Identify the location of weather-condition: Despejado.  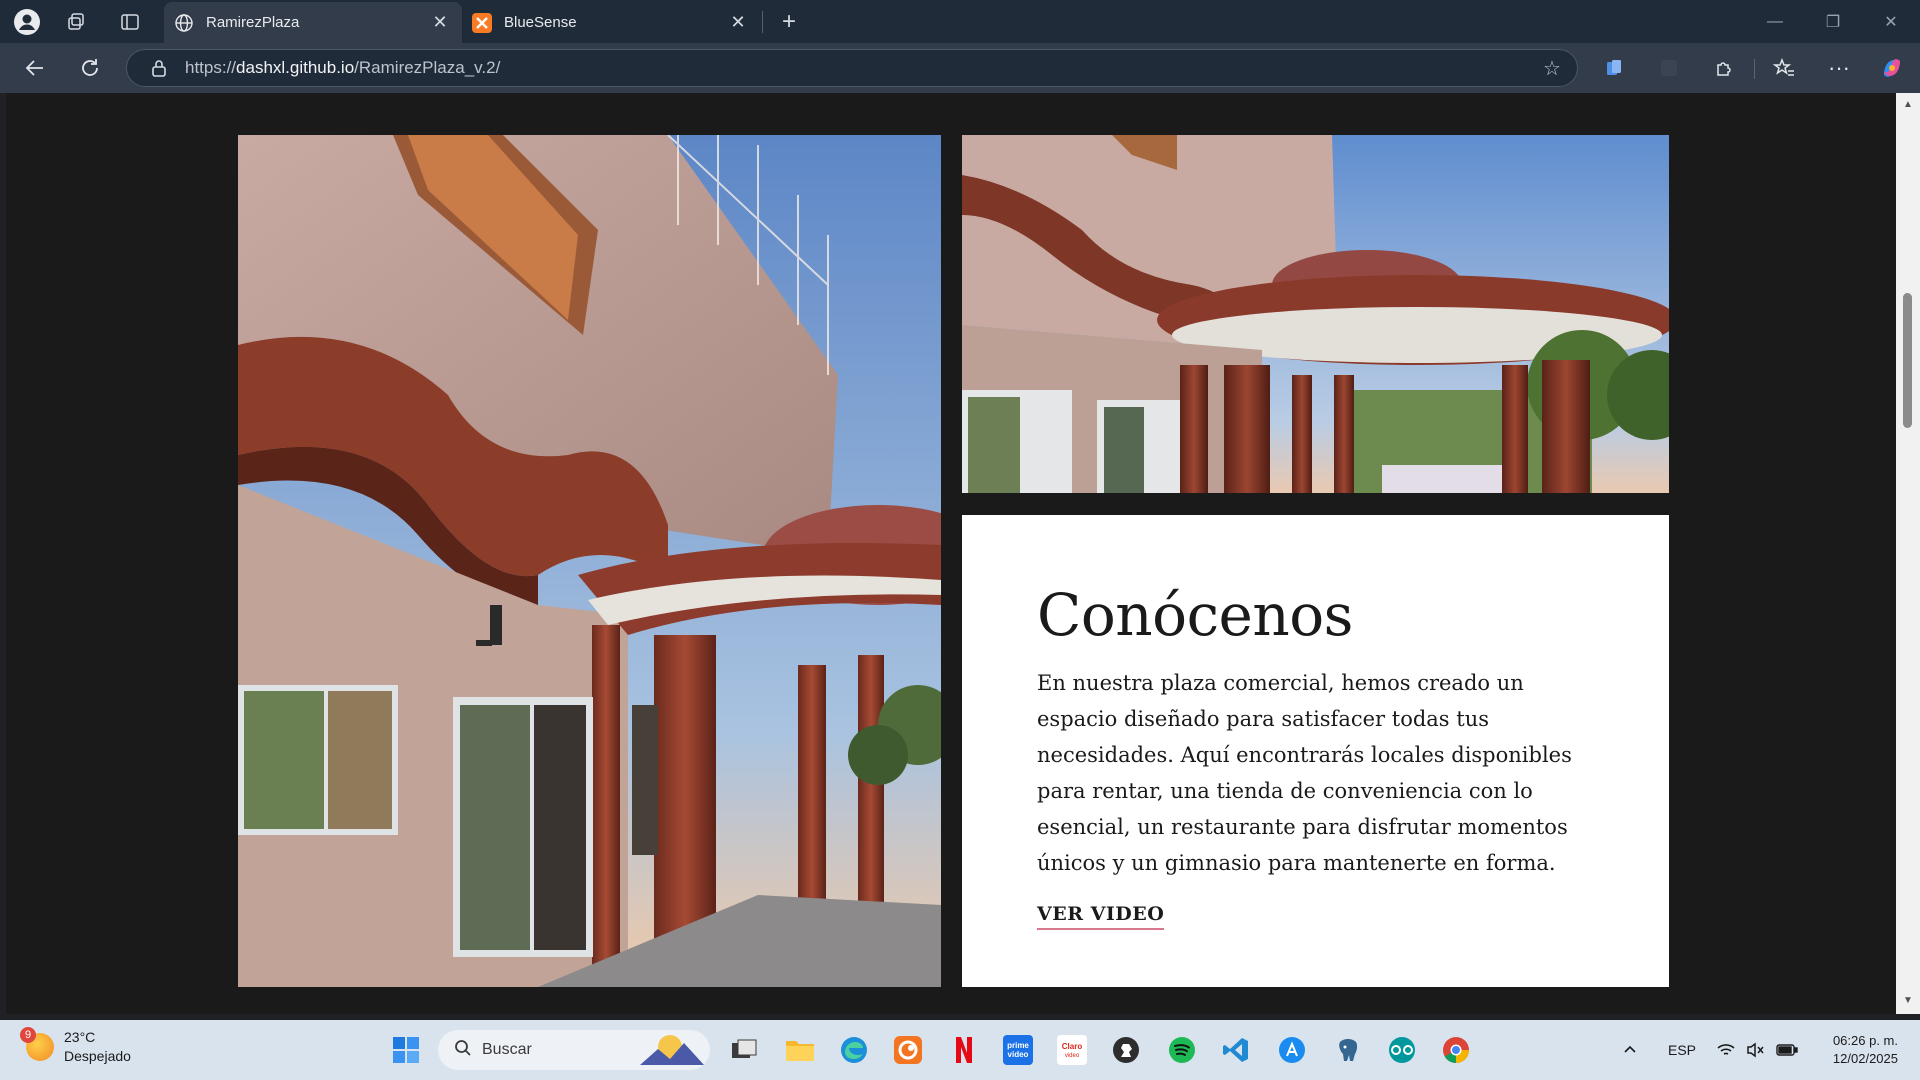
(97, 1056).